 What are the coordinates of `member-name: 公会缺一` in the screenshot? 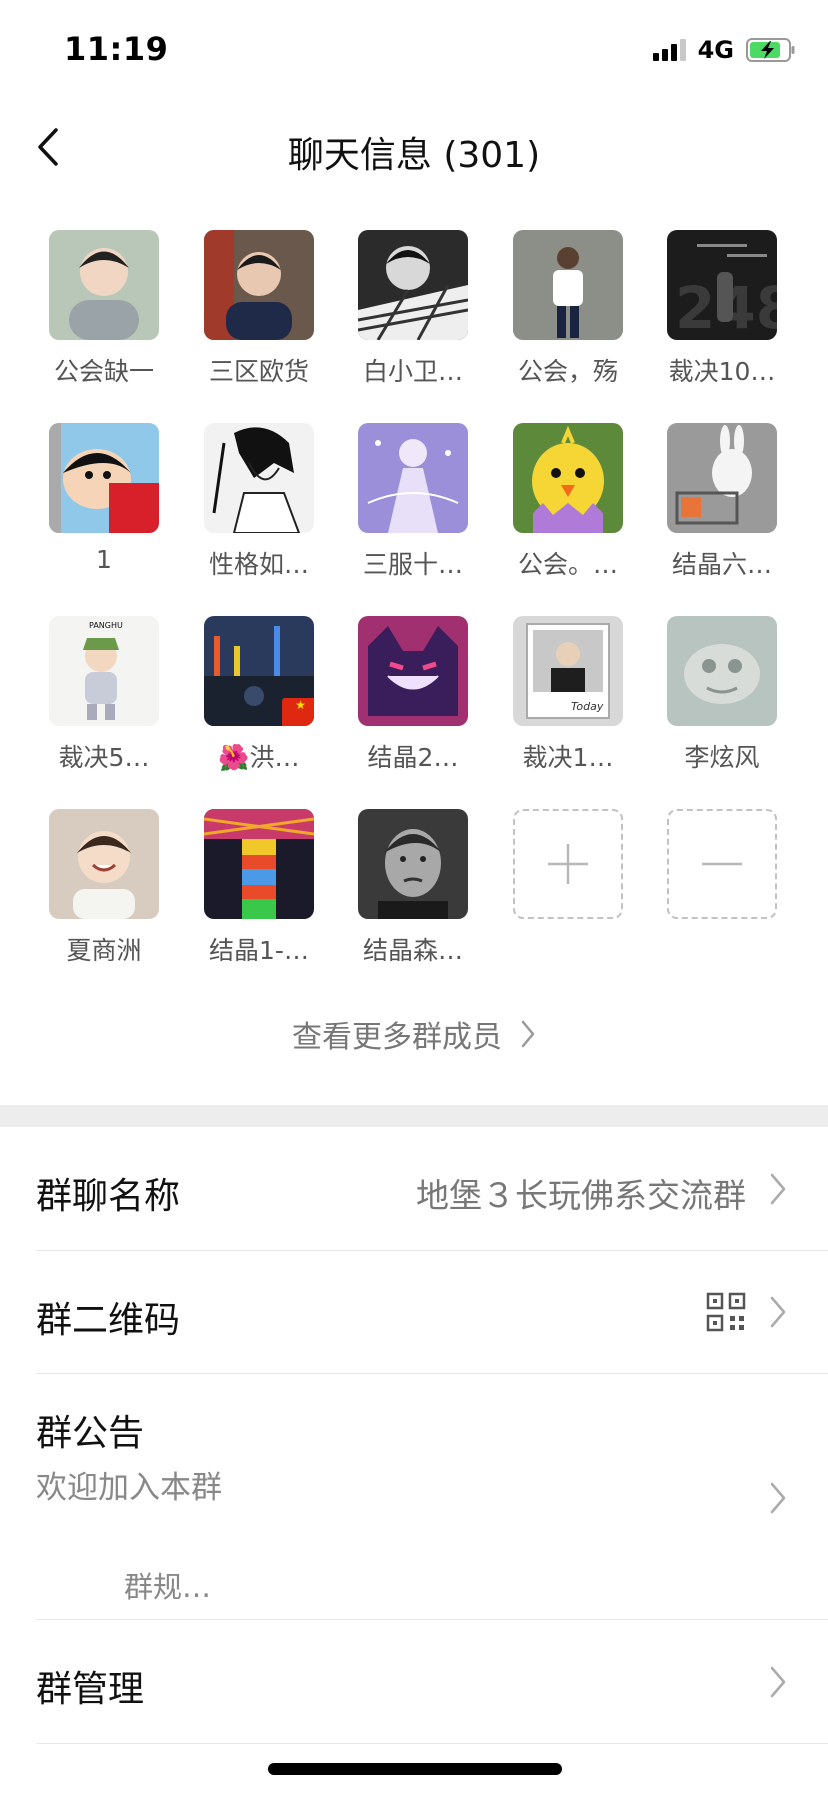 It's located at (103, 371).